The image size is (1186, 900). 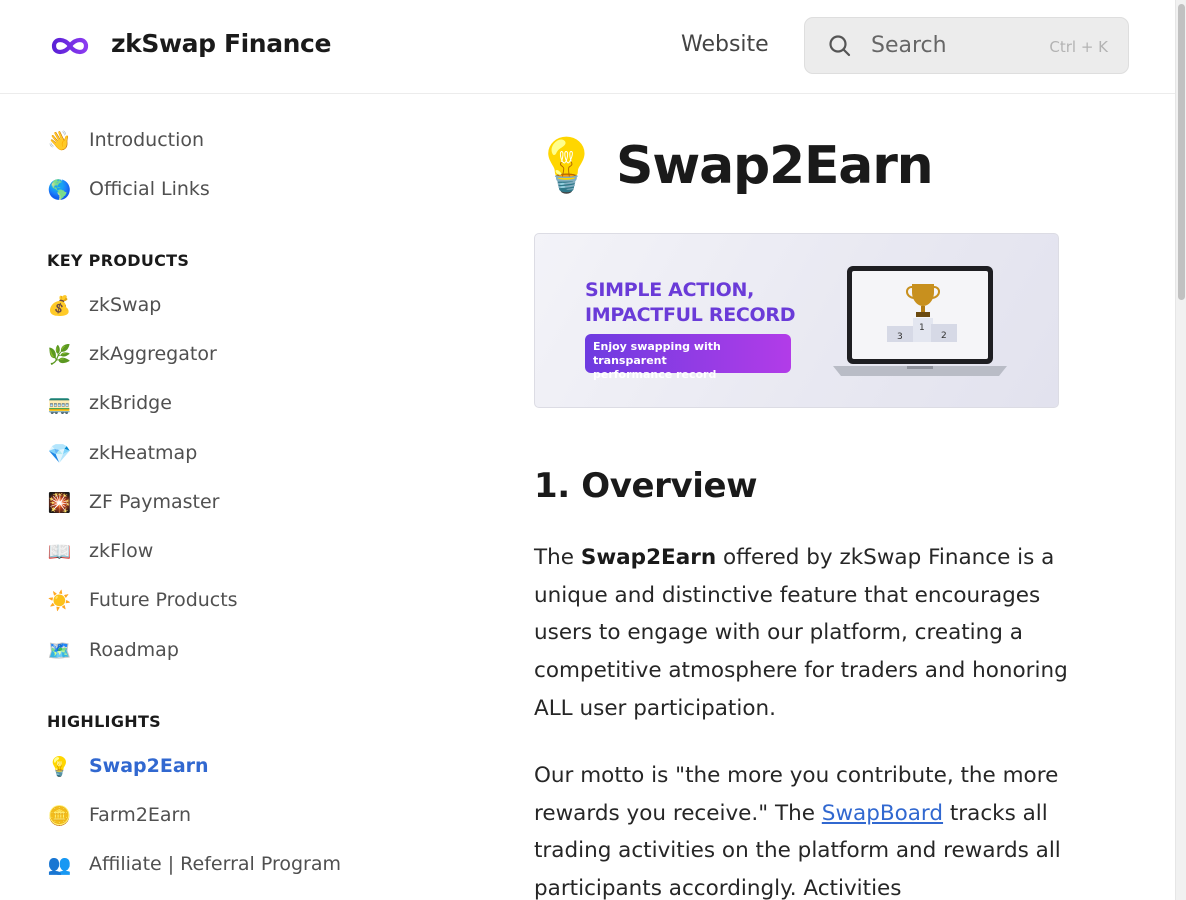 What do you see at coordinates (944, 336) in the screenshot?
I see `svg-text: 2` at bounding box center [944, 336].